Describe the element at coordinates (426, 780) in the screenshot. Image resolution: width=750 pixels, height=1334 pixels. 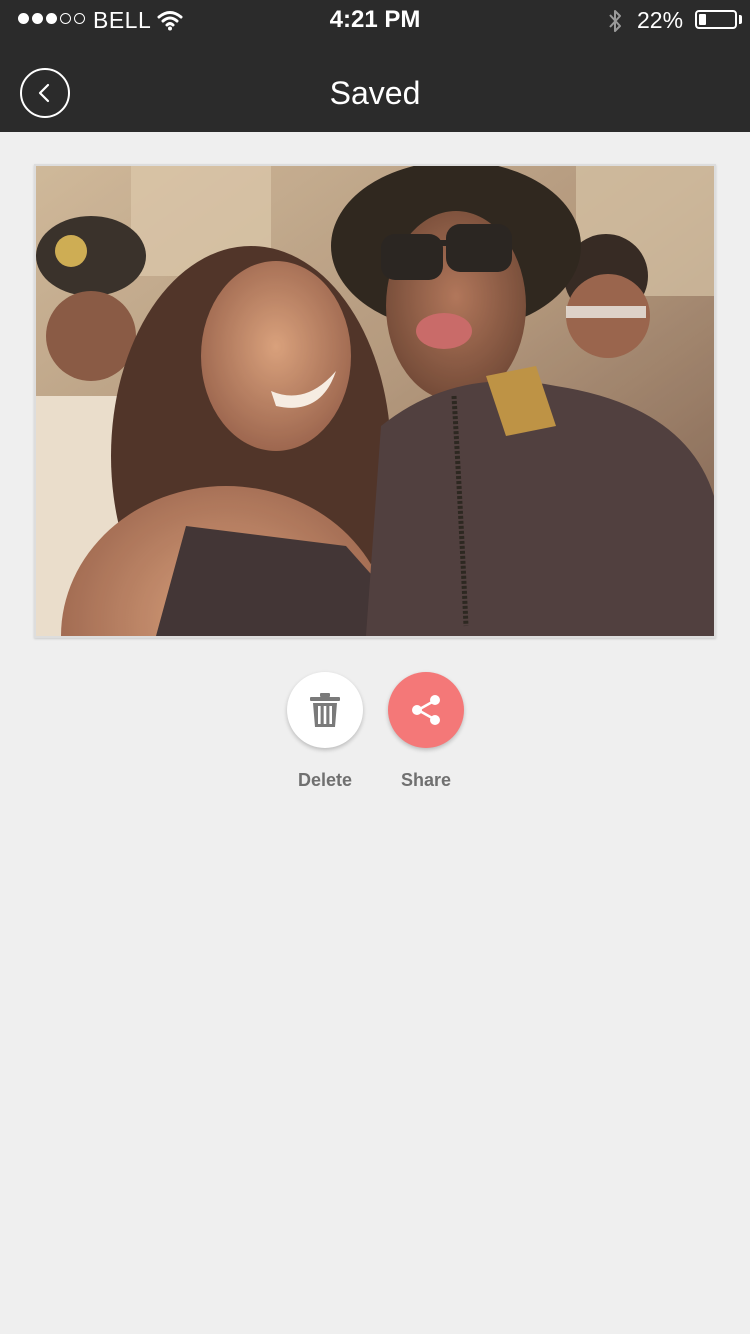
I see `share-label: Share` at that location.